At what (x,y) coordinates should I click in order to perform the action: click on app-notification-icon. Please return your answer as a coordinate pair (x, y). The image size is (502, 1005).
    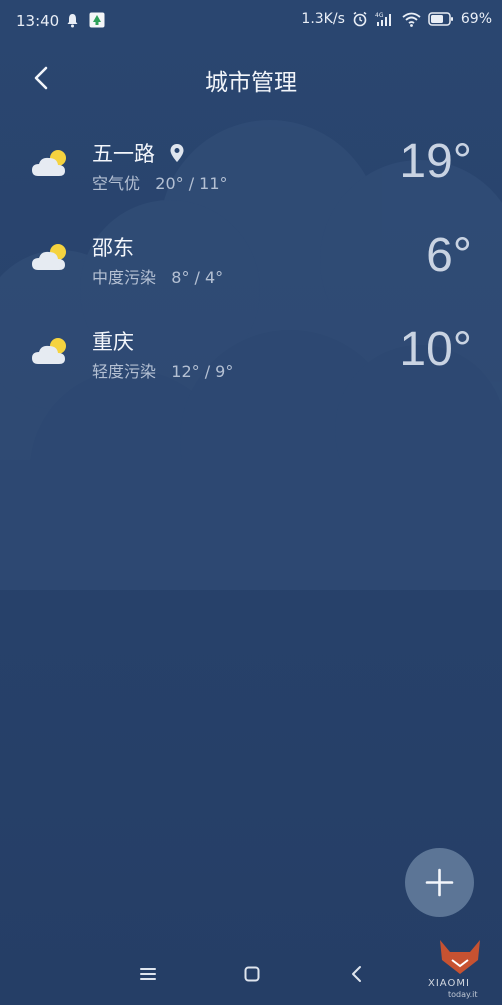
    Looking at the image, I should click on (97, 20).